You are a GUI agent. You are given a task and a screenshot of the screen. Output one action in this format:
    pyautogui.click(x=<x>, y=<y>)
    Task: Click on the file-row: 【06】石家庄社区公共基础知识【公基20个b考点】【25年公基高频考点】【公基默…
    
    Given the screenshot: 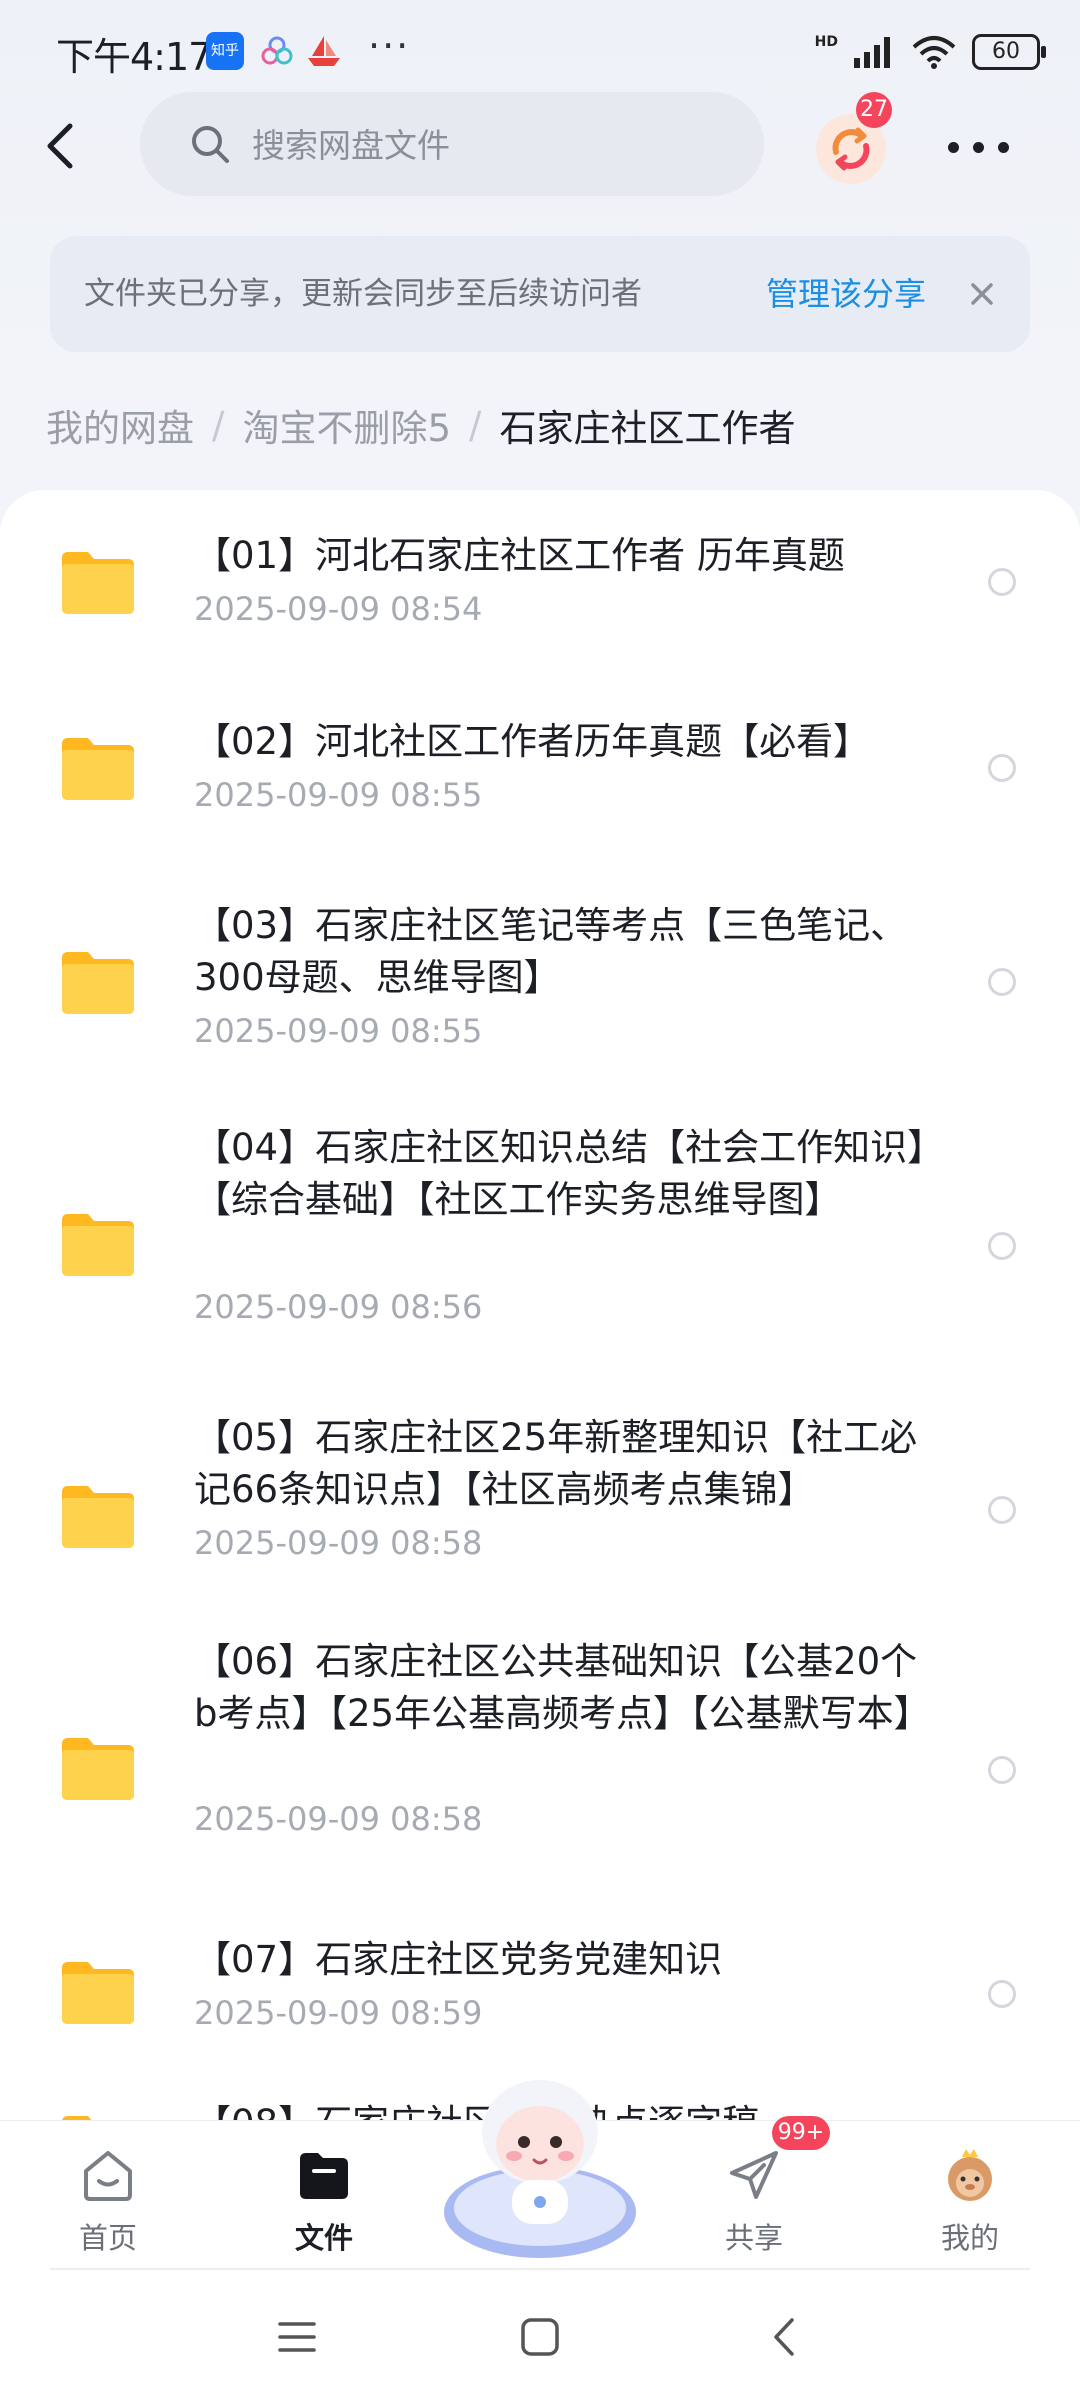 What is the action you would take?
    pyautogui.click(x=540, y=1768)
    